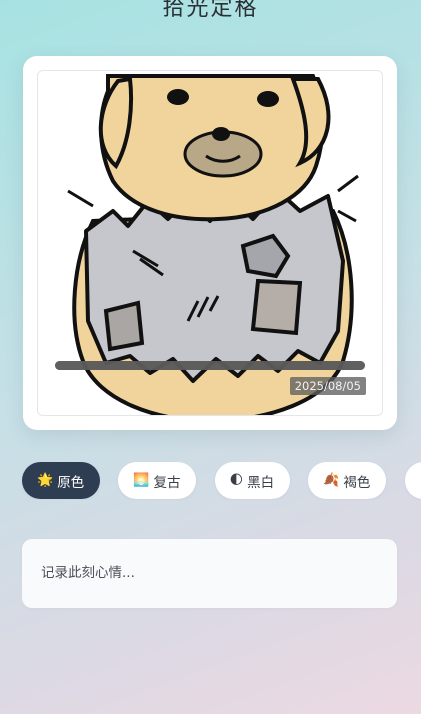 The image size is (421, 714). What do you see at coordinates (45, 480) in the screenshot?
I see `star-icon: 🌟` at bounding box center [45, 480].